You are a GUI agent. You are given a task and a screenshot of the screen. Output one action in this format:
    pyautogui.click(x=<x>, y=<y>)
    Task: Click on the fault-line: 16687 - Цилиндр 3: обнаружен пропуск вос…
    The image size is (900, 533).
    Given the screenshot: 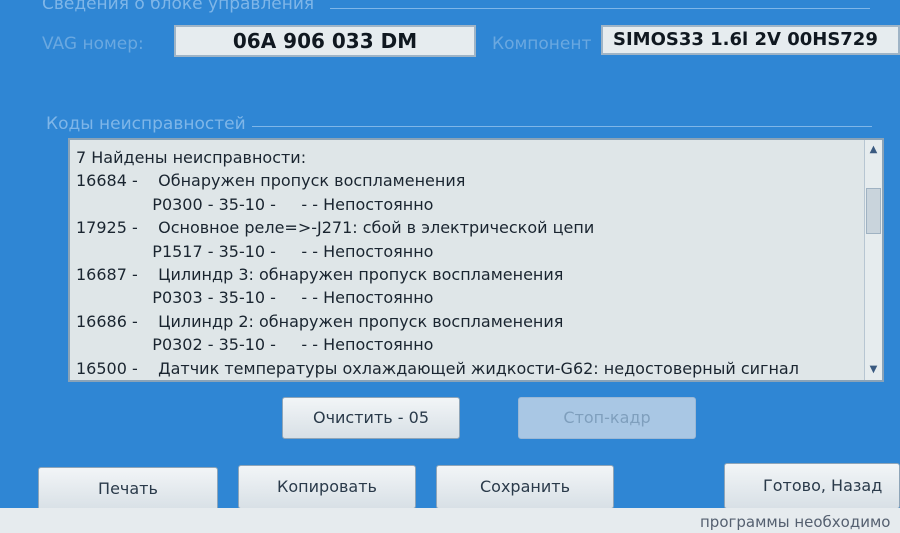 What is the action you would take?
    pyautogui.click(x=320, y=275)
    